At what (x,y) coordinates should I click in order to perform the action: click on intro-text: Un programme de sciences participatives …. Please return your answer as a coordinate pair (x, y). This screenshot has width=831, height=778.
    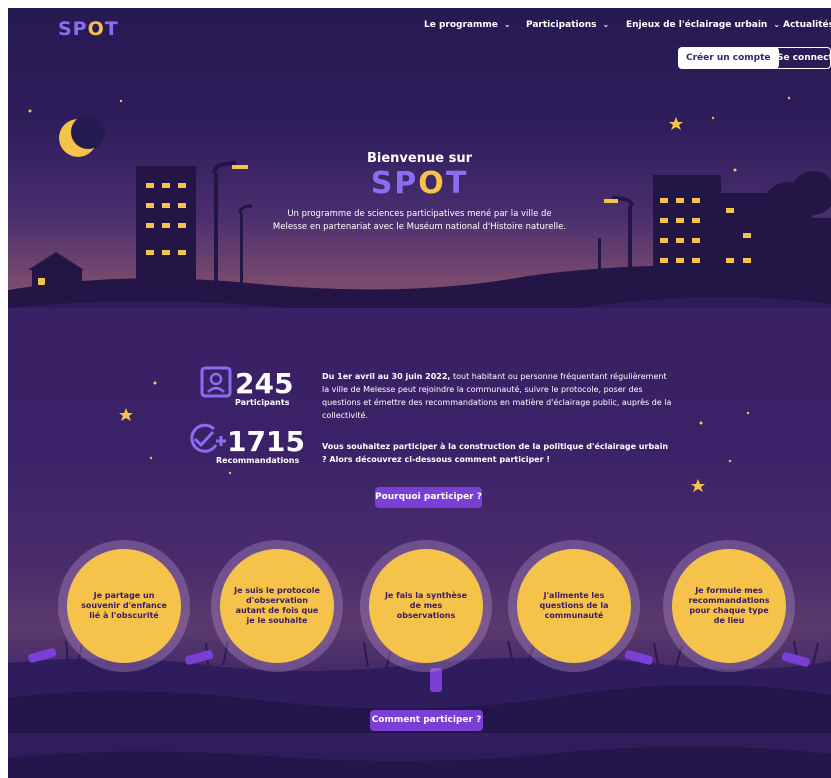
    Looking at the image, I should click on (419, 220).